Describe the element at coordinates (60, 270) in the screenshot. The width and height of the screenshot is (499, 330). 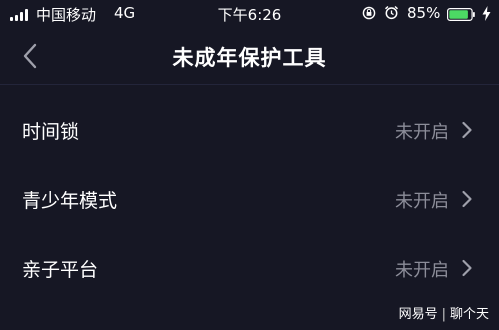
I see `row-label: 亲子平台` at that location.